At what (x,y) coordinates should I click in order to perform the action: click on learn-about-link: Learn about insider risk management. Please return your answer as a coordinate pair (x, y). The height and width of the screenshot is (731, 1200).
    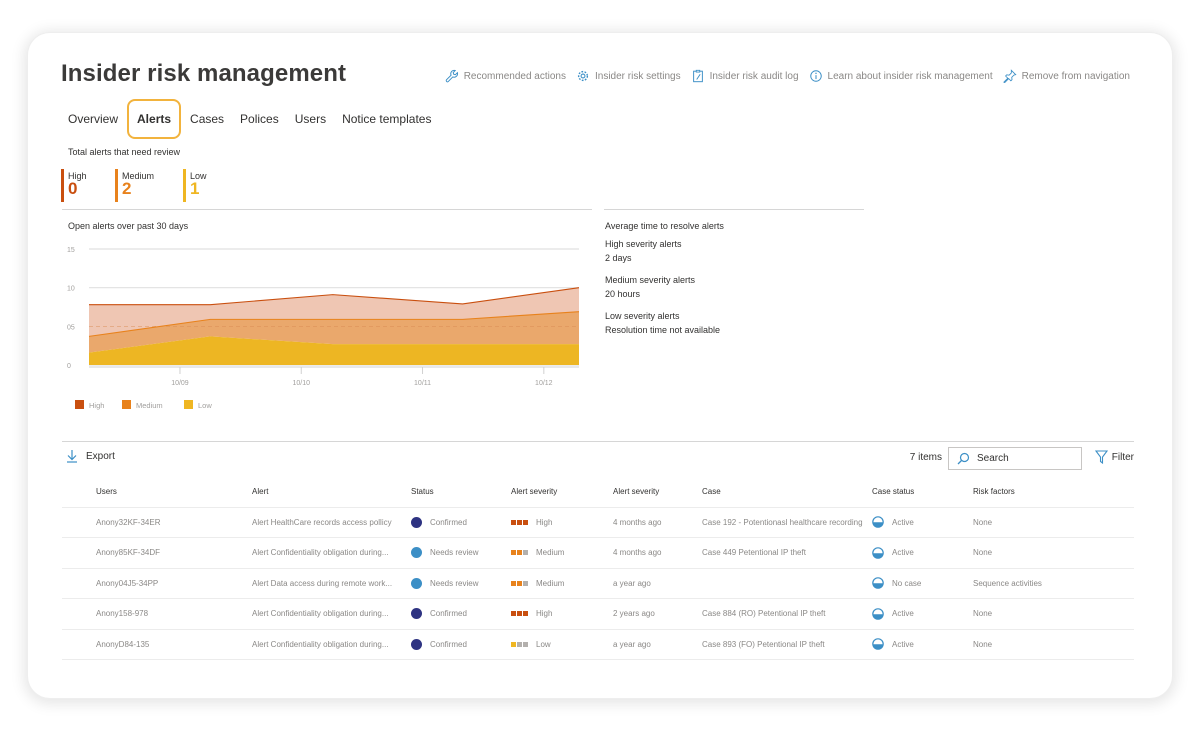
    Looking at the image, I should click on (901, 76).